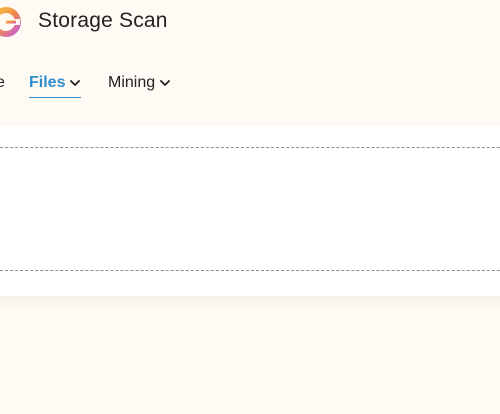 Image resolution: width=500 pixels, height=414 pixels. Describe the element at coordinates (103, 20) in the screenshot. I see `app-title: Storage Scan` at that location.